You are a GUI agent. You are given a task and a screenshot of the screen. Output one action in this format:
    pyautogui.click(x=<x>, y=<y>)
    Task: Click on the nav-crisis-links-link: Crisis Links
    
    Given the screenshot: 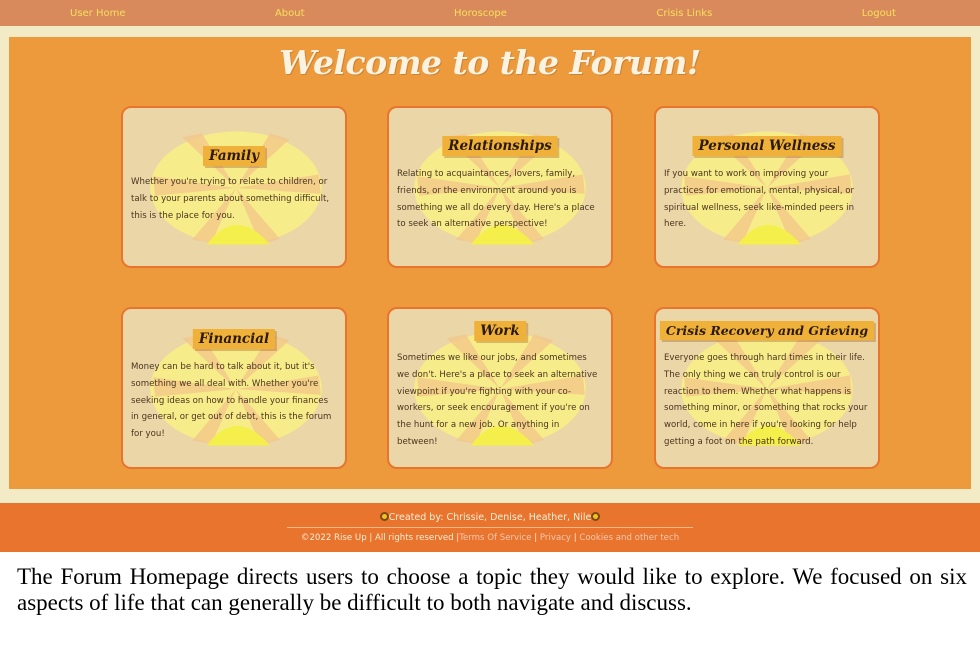 What is the action you would take?
    pyautogui.click(x=684, y=13)
    